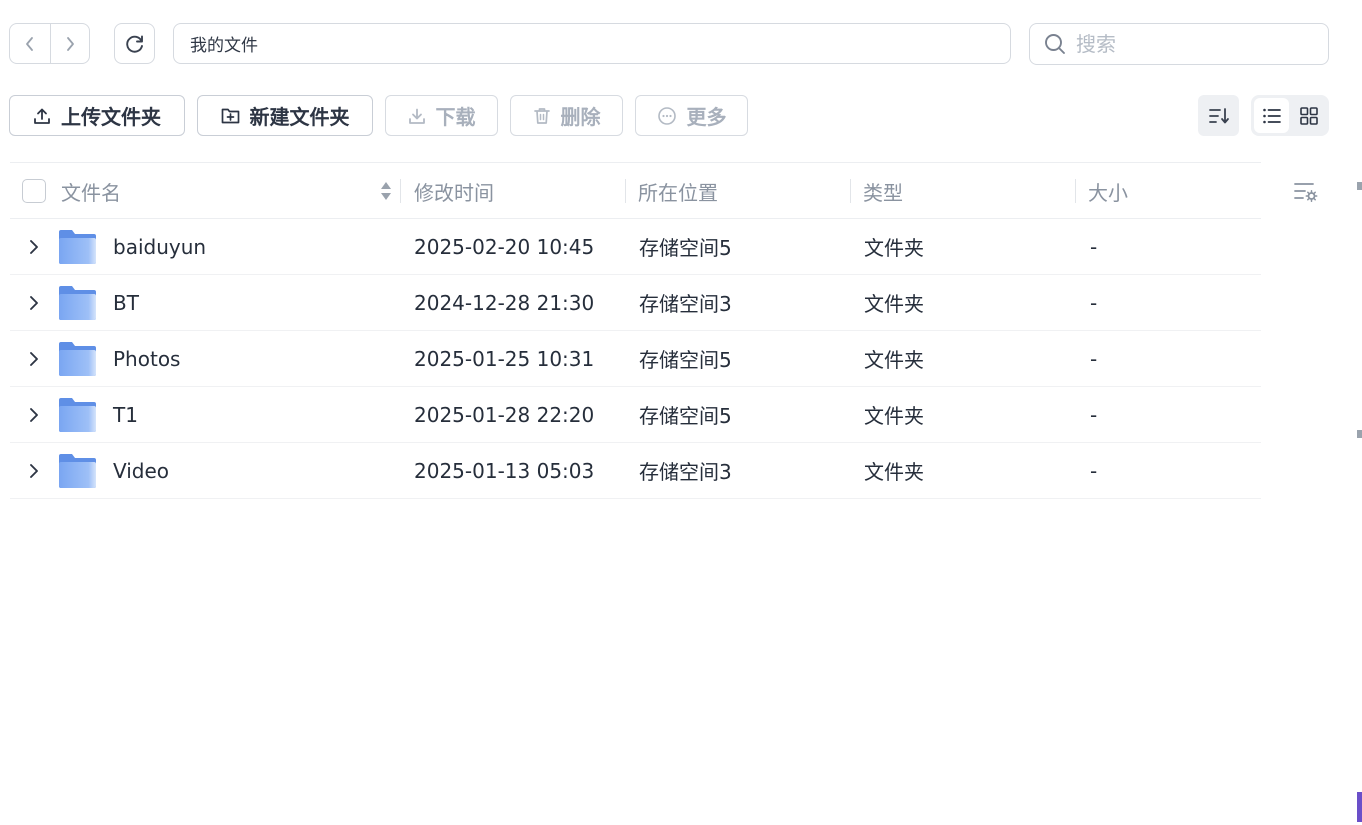 The height and width of the screenshot is (825, 1362). Describe the element at coordinates (635, 415) in the screenshot. I see `table-row: T1 2025-01-28 22:20 存储空间5 文件夹 -` at that location.